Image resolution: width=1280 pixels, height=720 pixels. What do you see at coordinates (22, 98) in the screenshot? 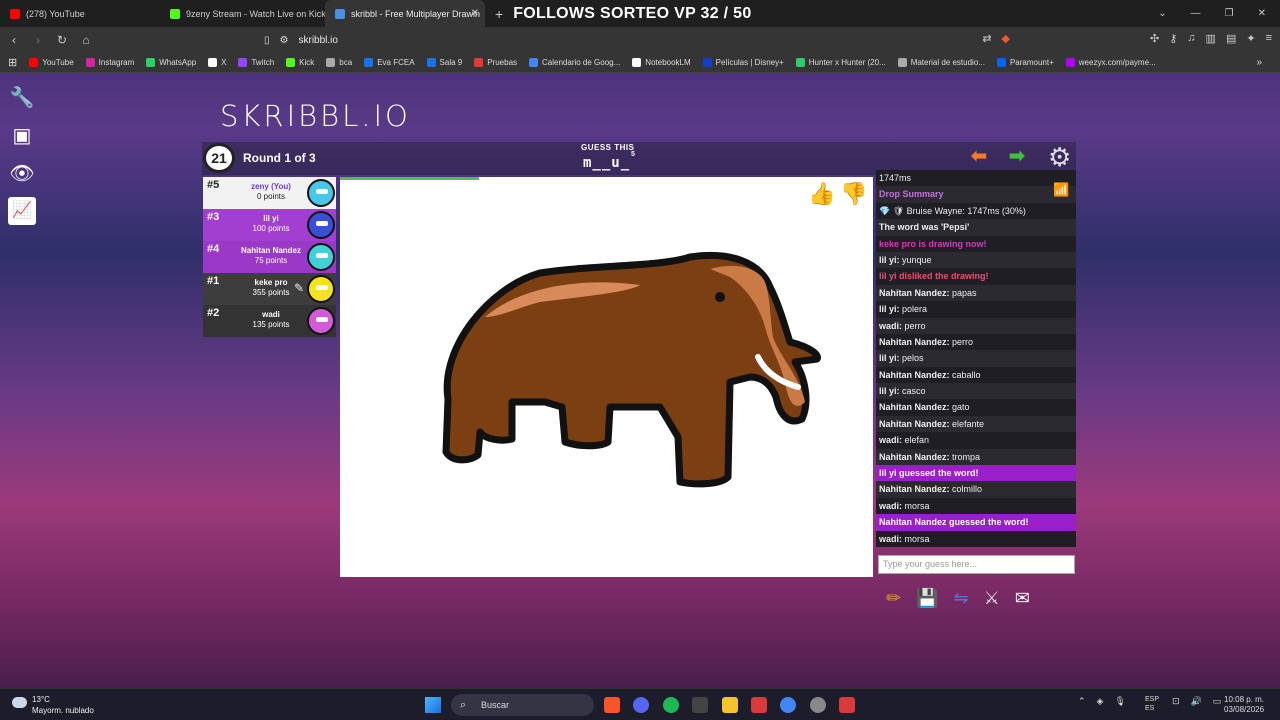
I see `wrench-icon: 🔧` at bounding box center [22, 98].